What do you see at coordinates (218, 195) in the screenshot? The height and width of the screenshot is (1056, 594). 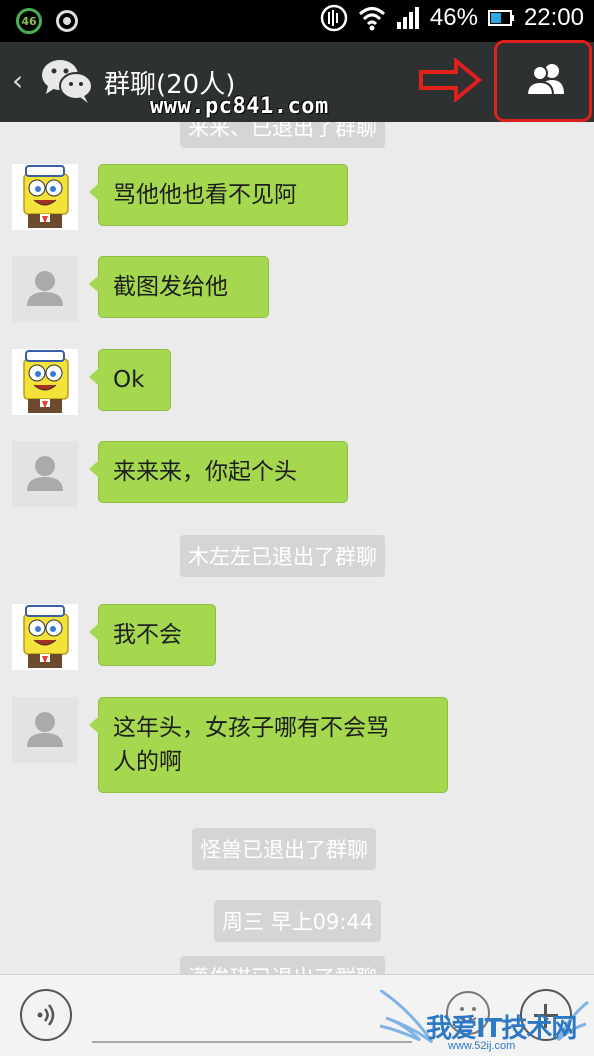 I see `message-bubble: 骂他他也看不见阿` at bounding box center [218, 195].